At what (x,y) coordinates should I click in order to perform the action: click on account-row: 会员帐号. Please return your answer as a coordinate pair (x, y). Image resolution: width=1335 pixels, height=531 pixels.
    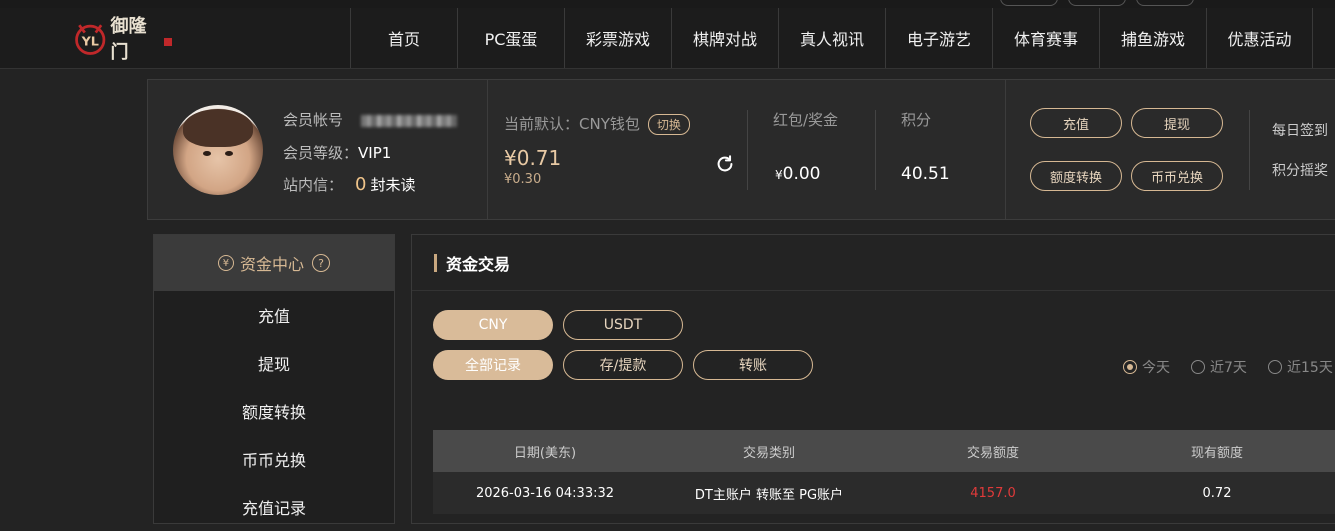
    Looking at the image, I should click on (370, 119).